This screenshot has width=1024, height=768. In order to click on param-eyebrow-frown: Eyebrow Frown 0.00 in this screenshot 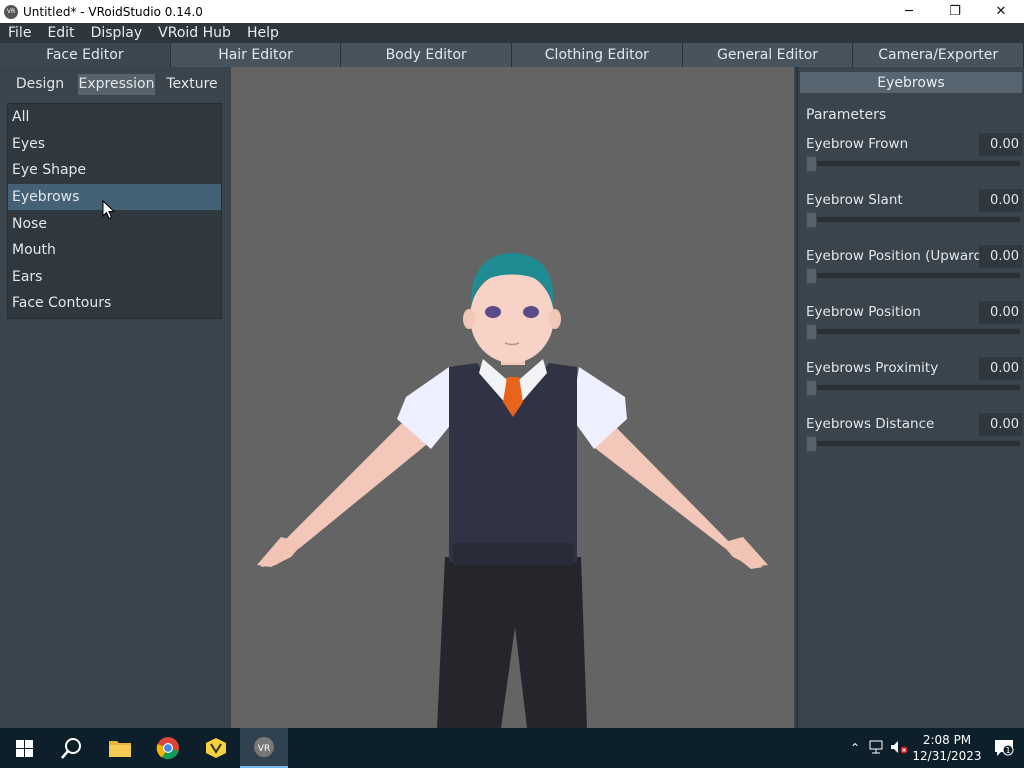, I will do `click(914, 158)`.